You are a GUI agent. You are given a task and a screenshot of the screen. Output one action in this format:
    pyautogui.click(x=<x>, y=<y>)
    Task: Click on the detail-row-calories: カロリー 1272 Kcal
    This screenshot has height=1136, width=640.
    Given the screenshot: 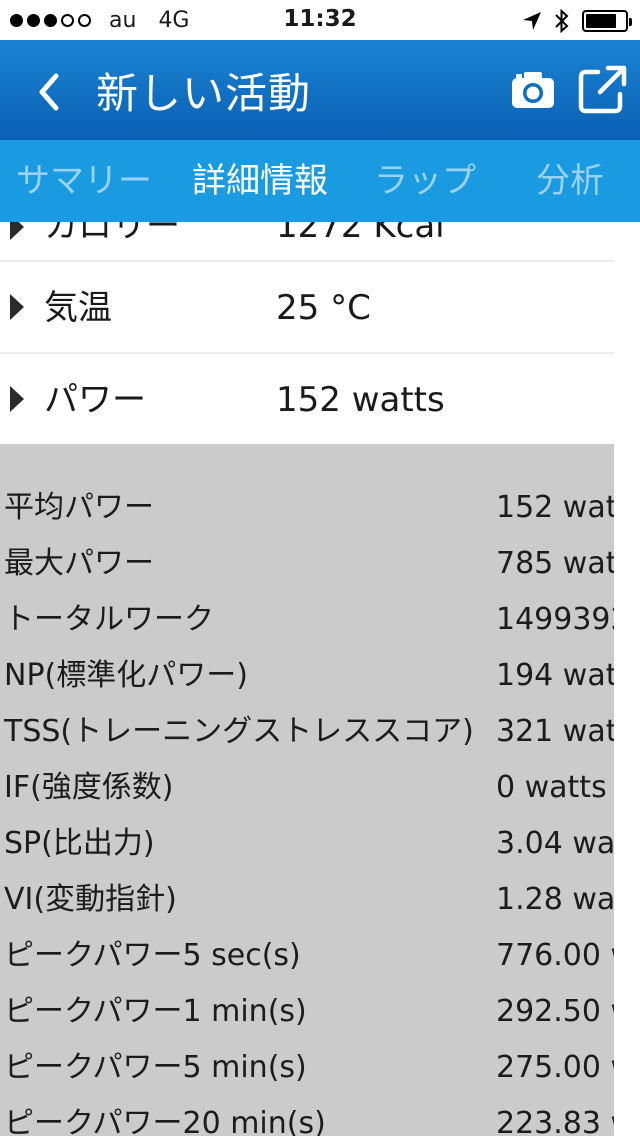 What is the action you would take?
    pyautogui.click(x=307, y=242)
    